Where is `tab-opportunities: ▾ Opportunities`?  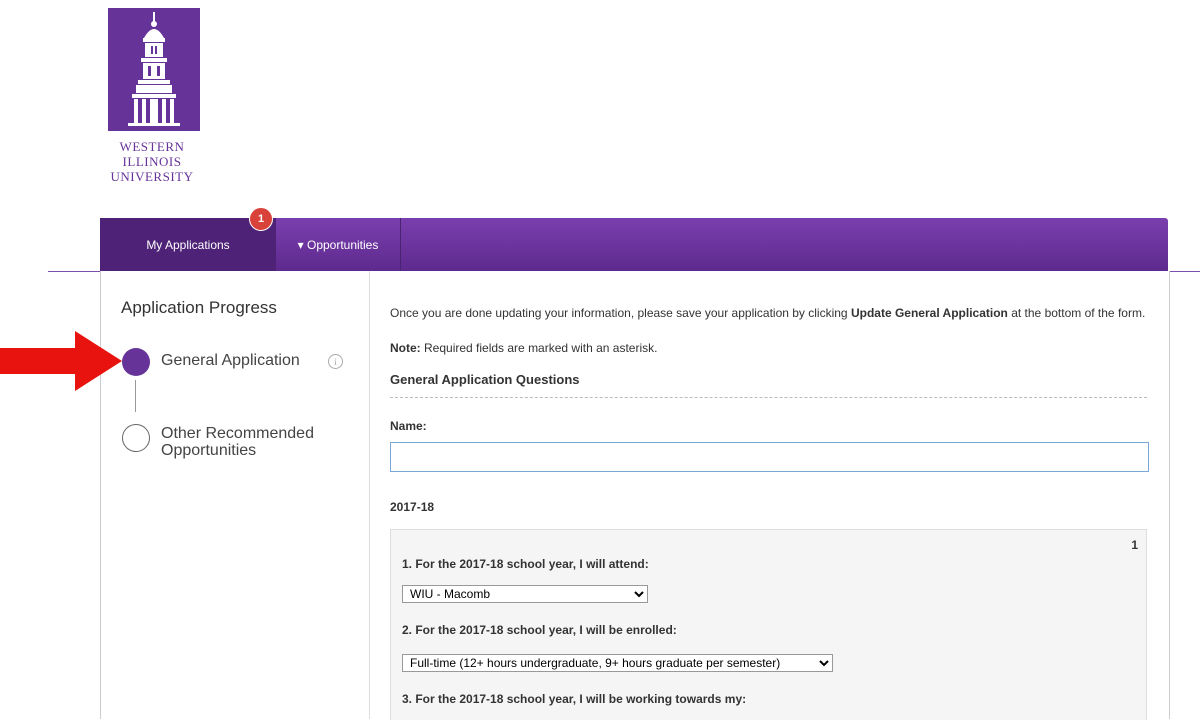
tab-opportunities: ▾ Opportunities is located at coordinates (338, 244).